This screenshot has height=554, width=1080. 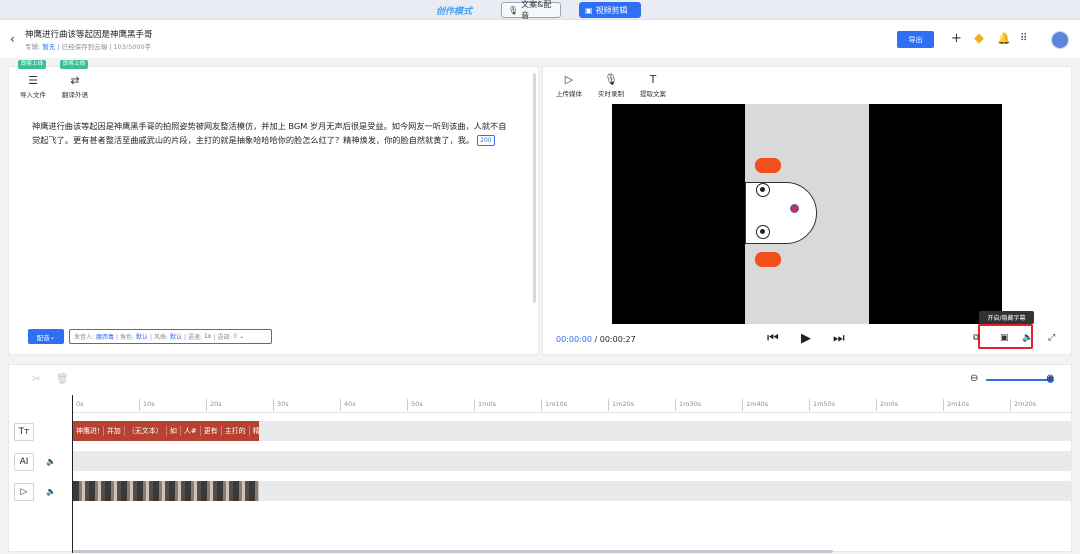 What do you see at coordinates (125, 337) in the screenshot?
I see `role-label: | 角色:` at bounding box center [125, 337].